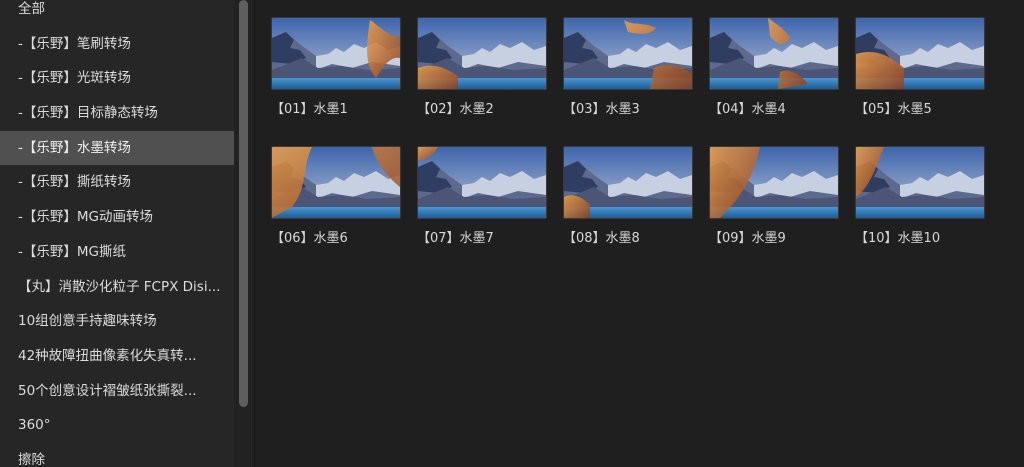  What do you see at coordinates (893, 109) in the screenshot?
I see `transition-thumbnail-label: 【05】水墨5` at bounding box center [893, 109].